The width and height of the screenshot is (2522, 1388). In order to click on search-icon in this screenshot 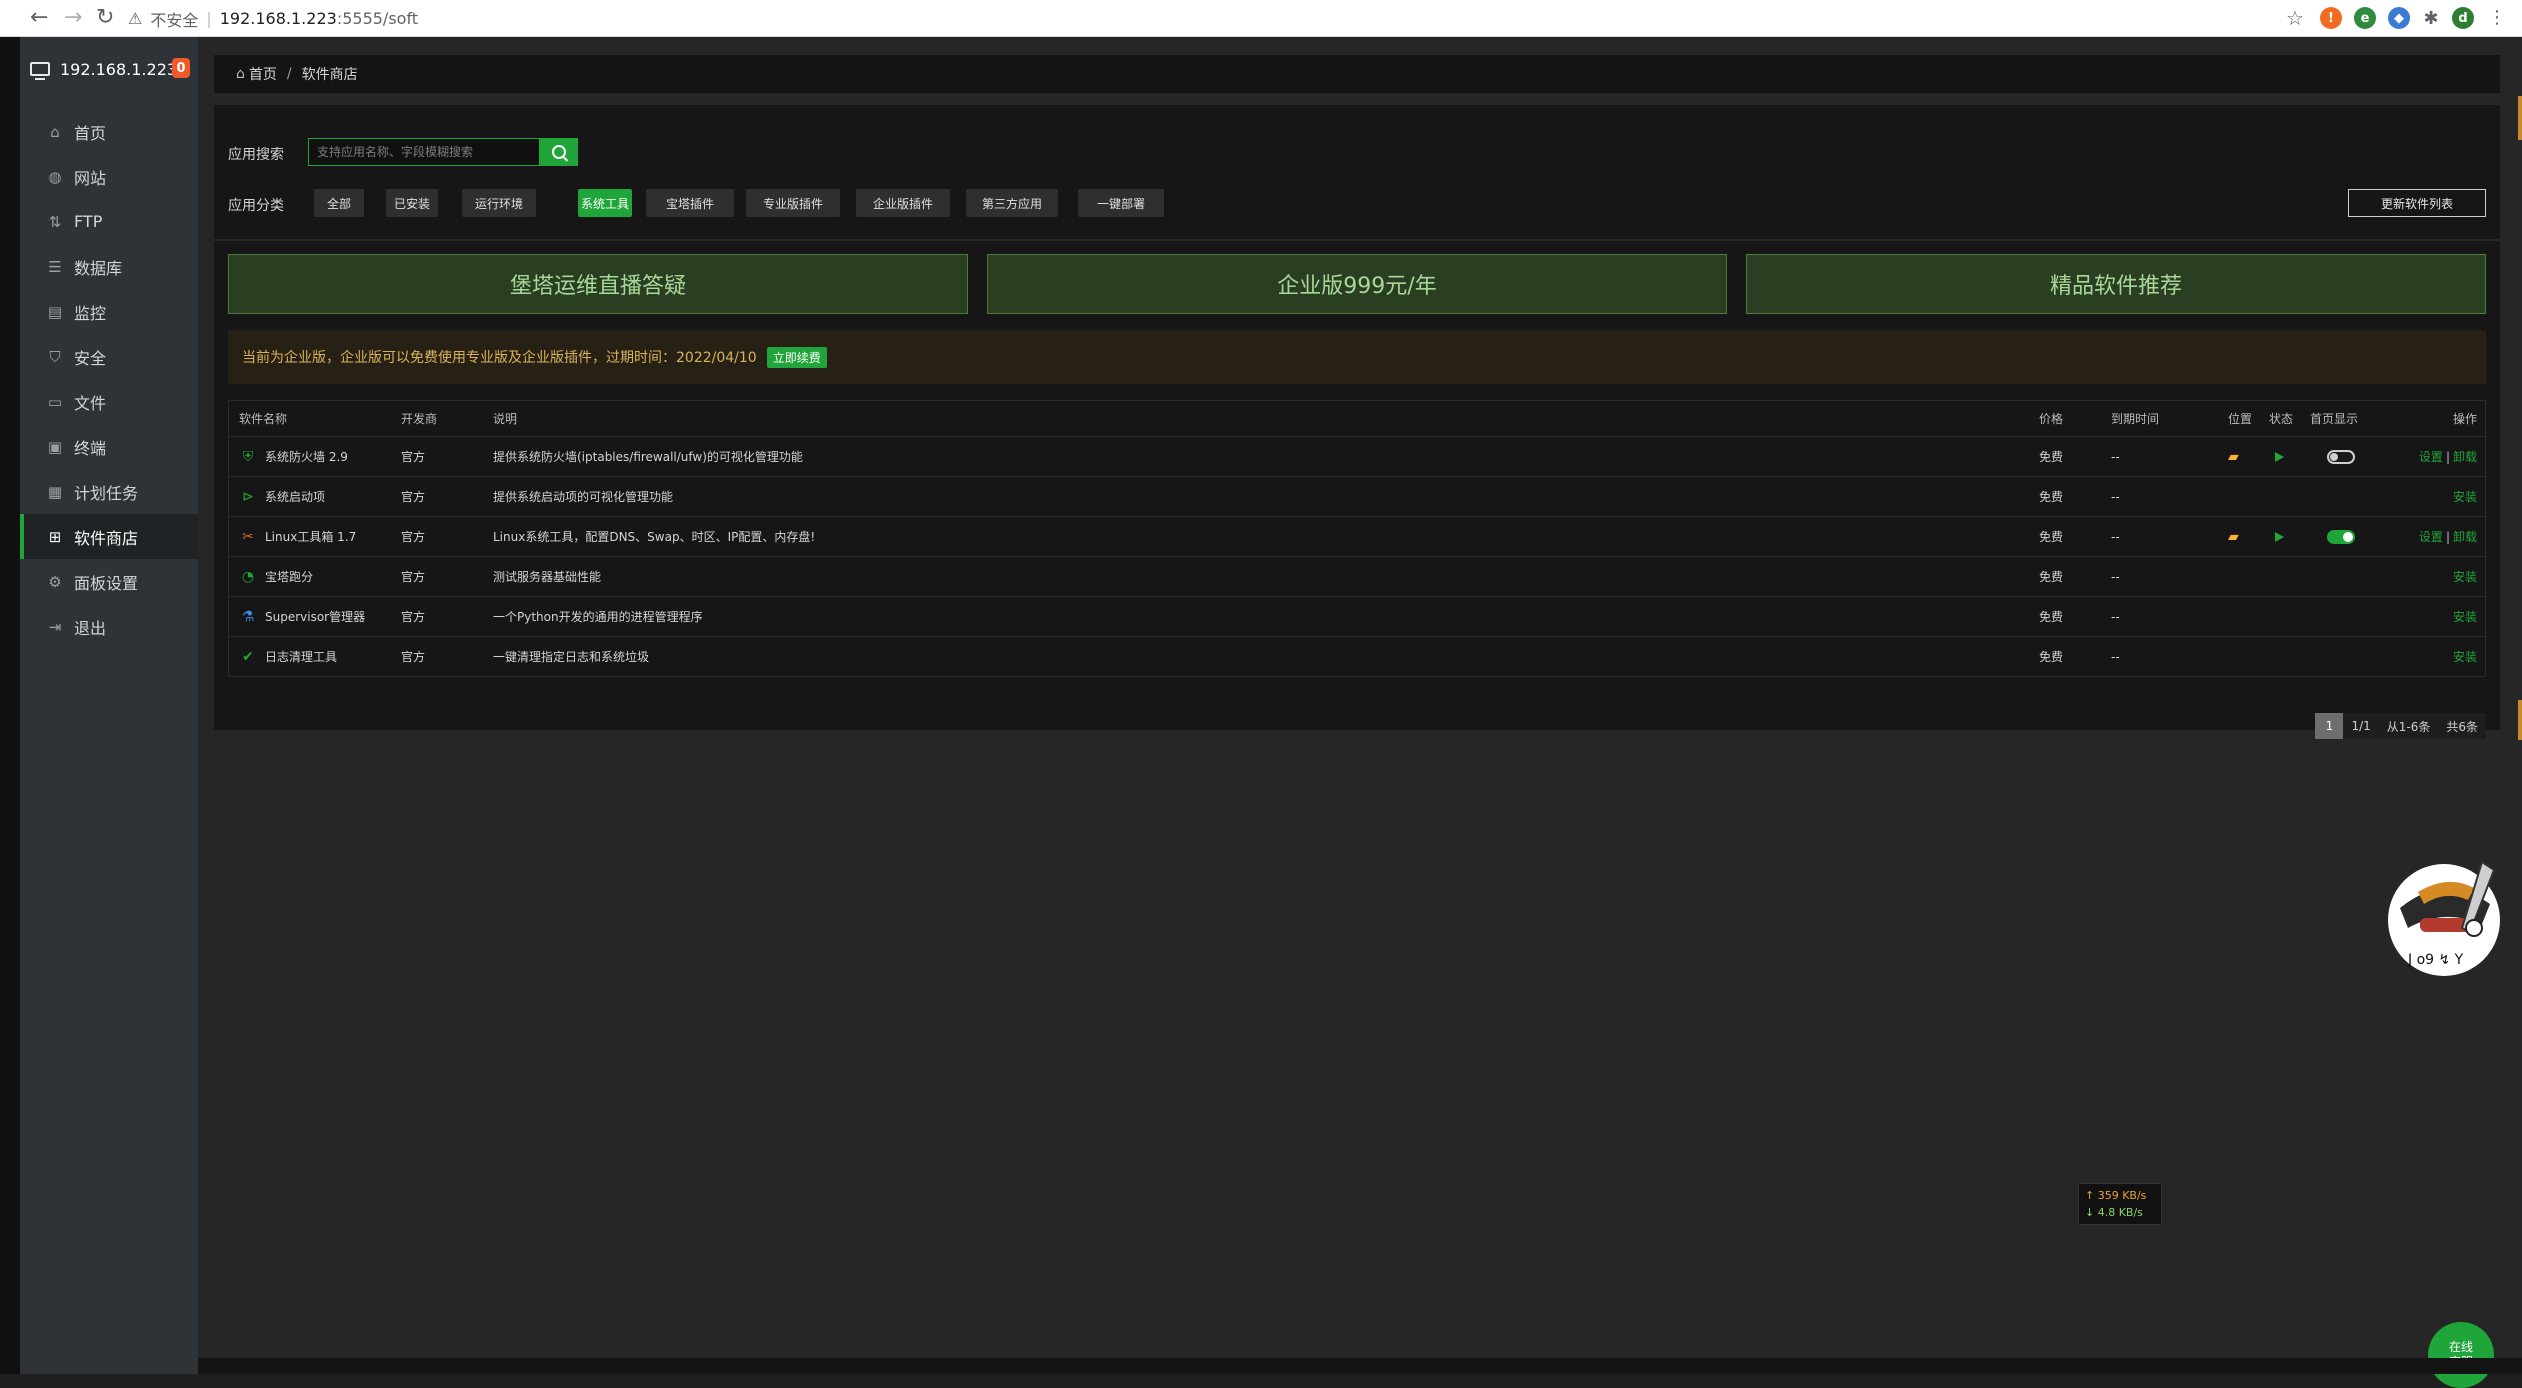, I will do `click(559, 152)`.